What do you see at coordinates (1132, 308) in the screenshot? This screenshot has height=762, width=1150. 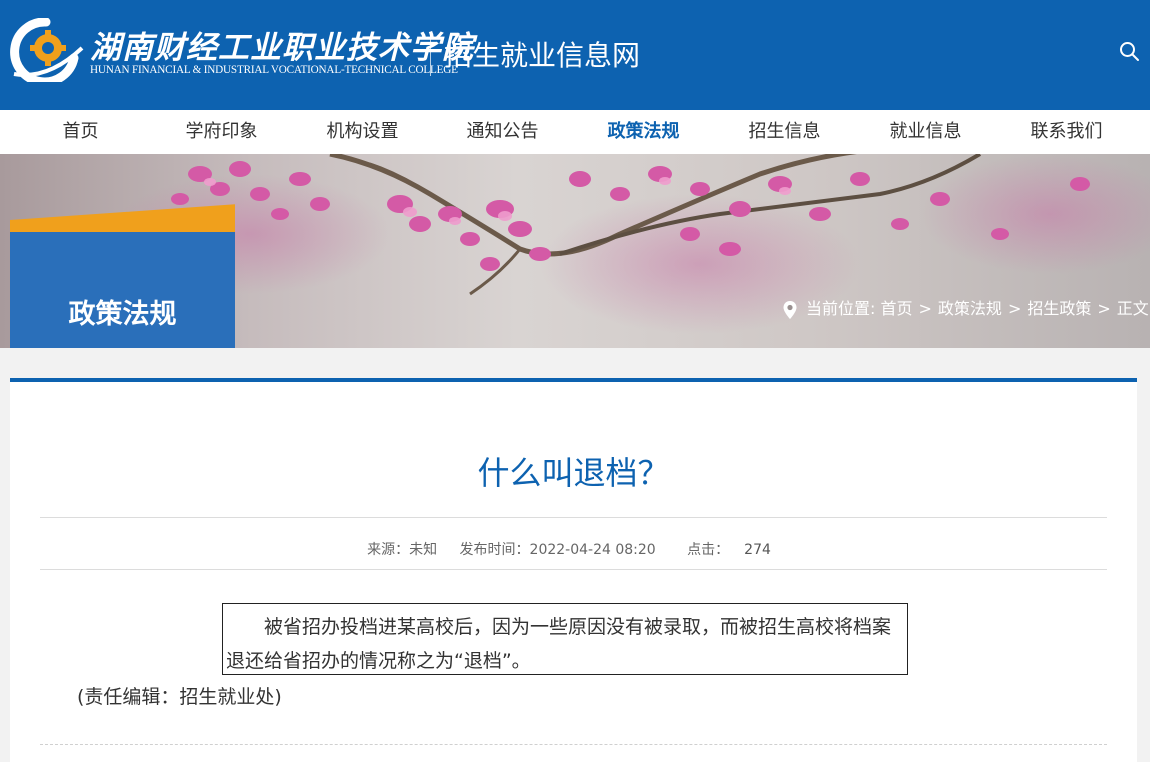 I see `breadcrumb-current: 正文` at bounding box center [1132, 308].